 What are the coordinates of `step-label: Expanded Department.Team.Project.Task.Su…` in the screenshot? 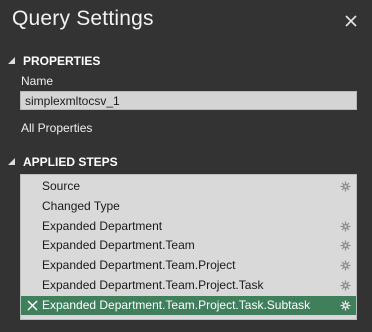 It's located at (176, 305).